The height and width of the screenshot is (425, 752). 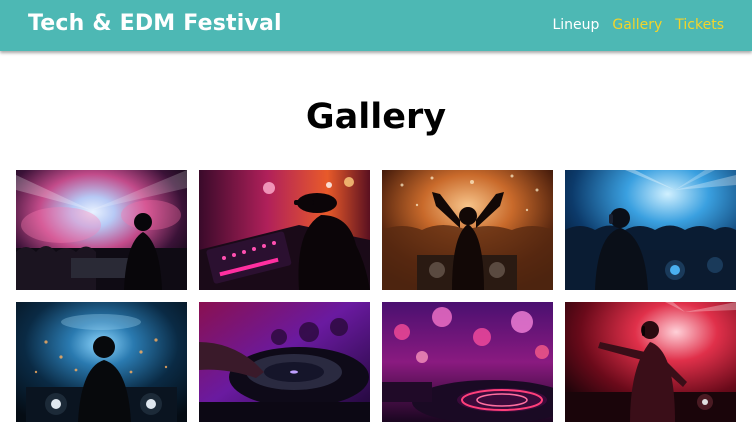 What do you see at coordinates (376, 117) in the screenshot?
I see `page-title: Gallery` at bounding box center [376, 117].